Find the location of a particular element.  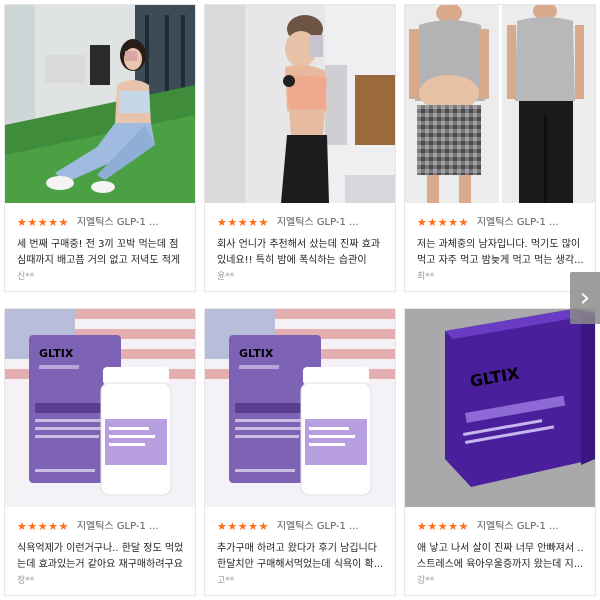

reviewer-name: 강** is located at coordinates (426, 581).